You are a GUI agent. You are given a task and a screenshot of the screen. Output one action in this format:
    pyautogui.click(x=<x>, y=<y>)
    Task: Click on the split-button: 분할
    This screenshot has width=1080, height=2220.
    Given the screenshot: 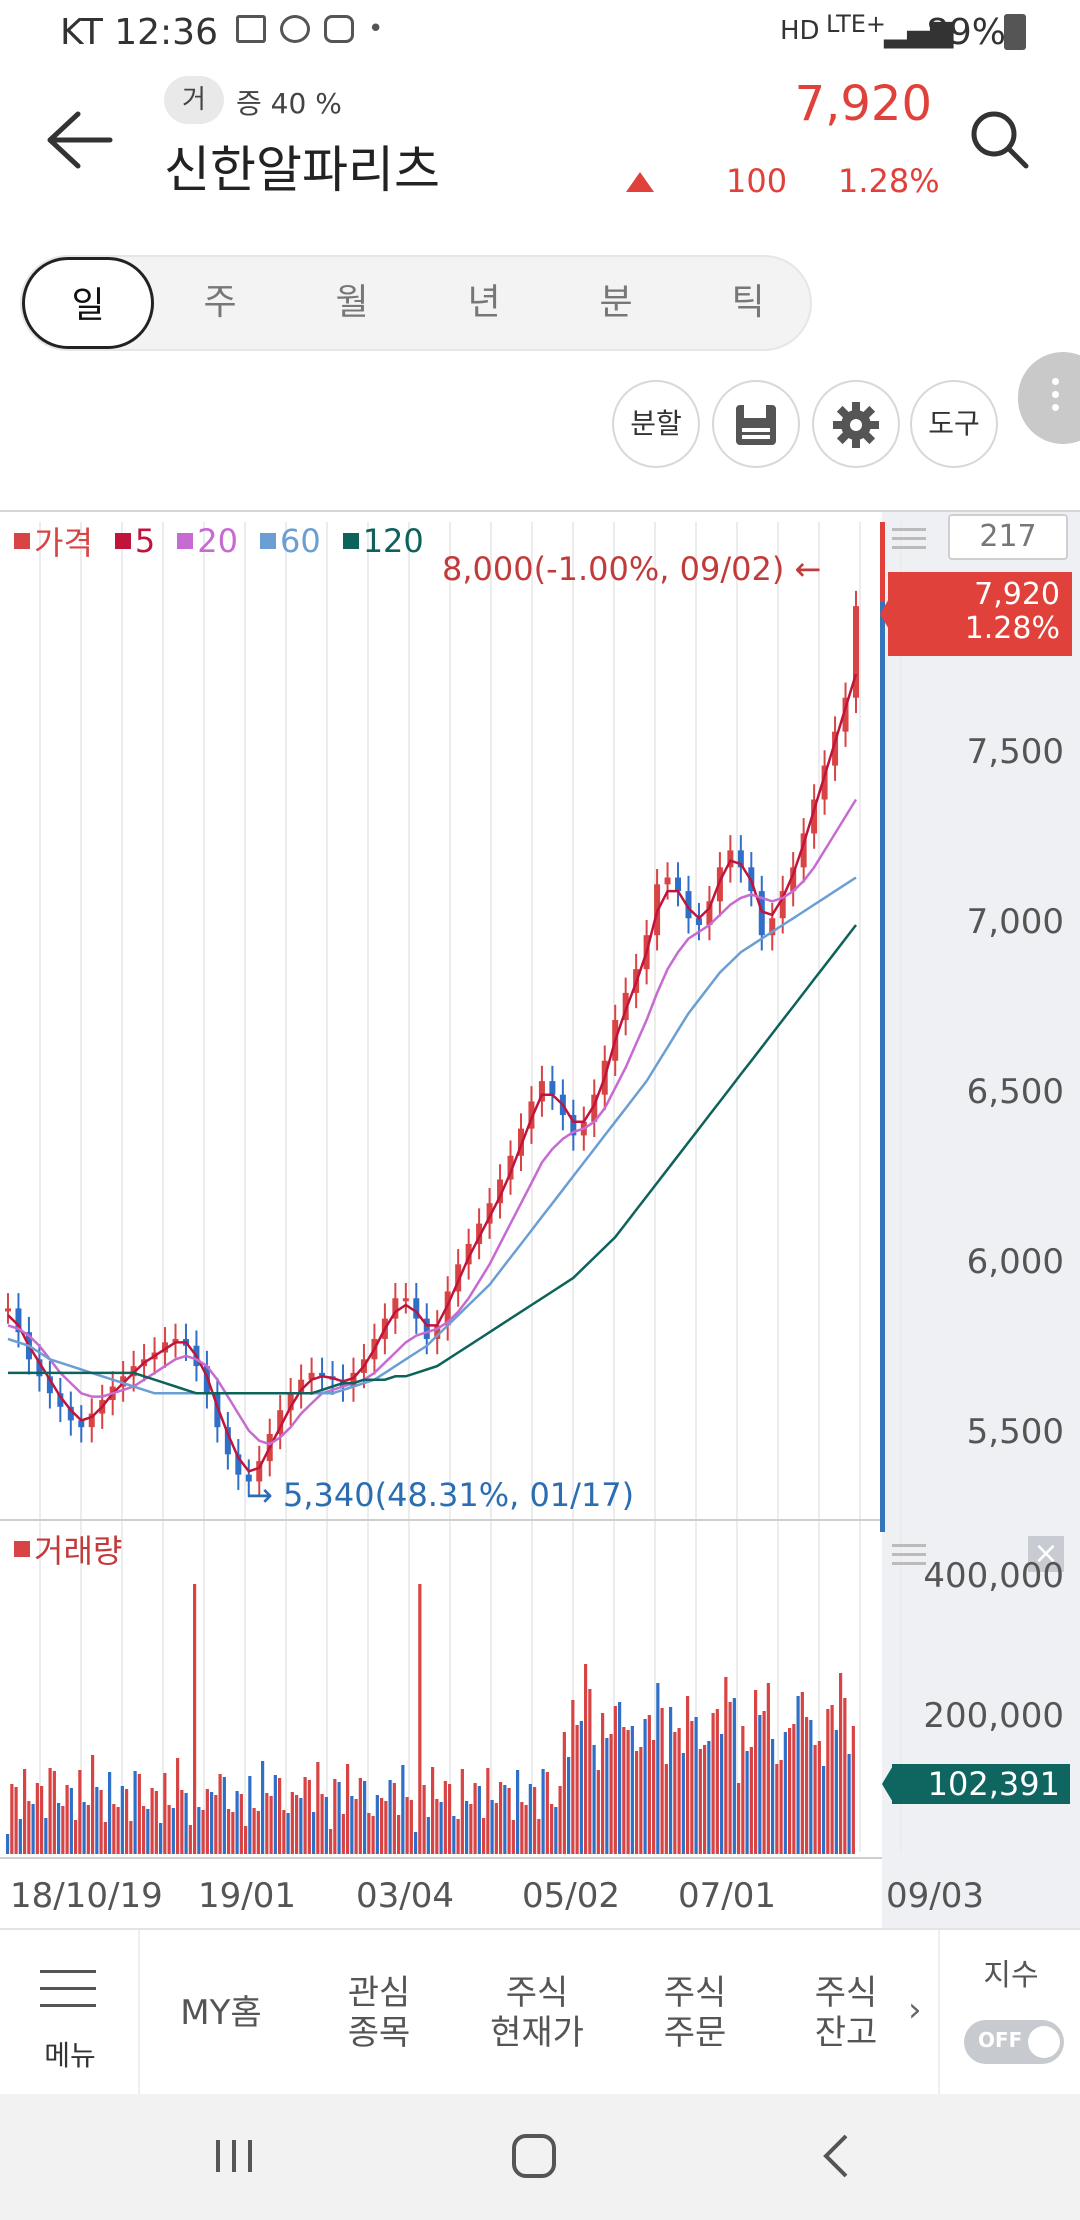 What is the action you would take?
    pyautogui.click(x=656, y=424)
    